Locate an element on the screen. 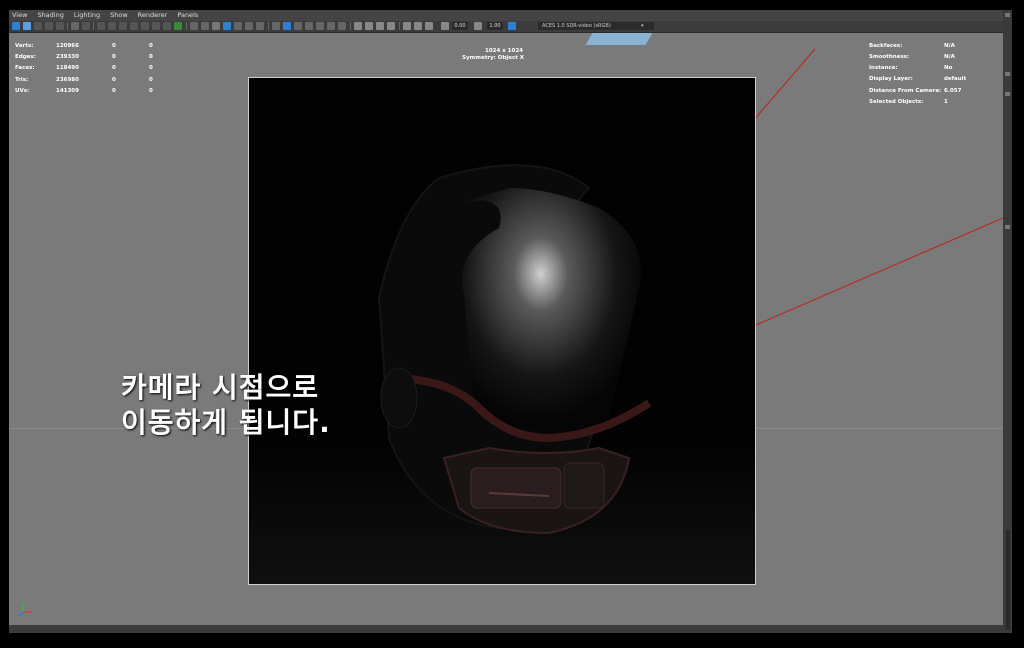 The image size is (1024, 648). grease-pencil-icon is located at coordinates (60, 26).